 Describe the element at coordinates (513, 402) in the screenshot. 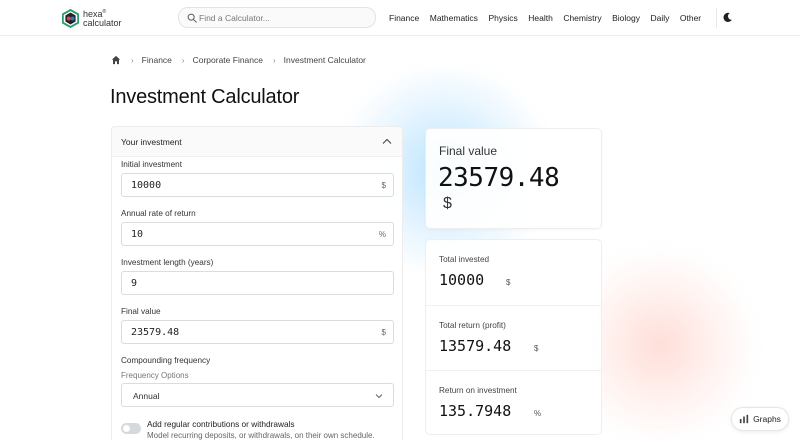

I see `stat-return-on-investment: Return on investment 135.7948 %` at that location.